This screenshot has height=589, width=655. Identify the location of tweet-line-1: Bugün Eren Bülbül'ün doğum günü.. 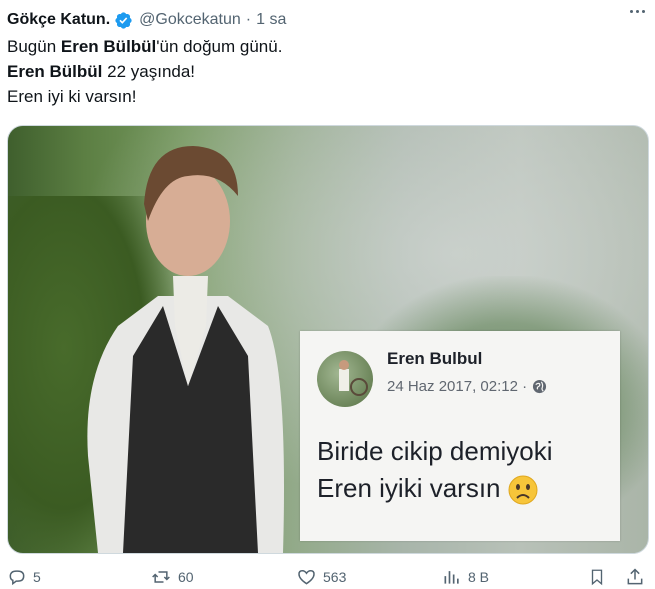
(144, 46).